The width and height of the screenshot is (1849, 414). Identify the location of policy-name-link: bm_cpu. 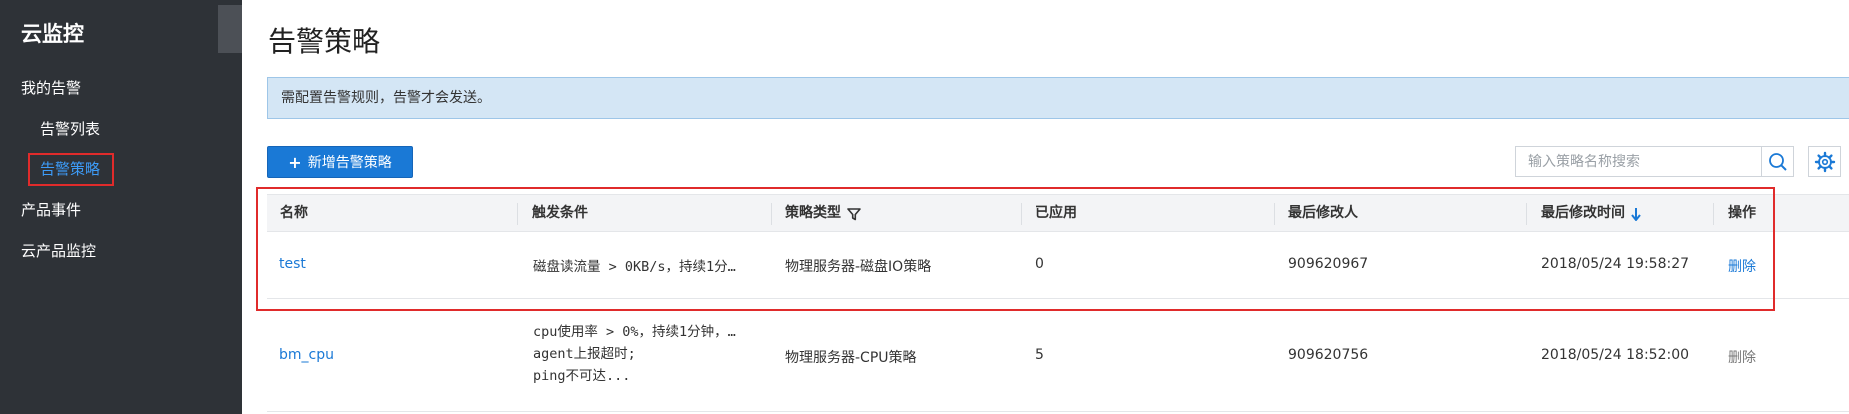
(306, 355).